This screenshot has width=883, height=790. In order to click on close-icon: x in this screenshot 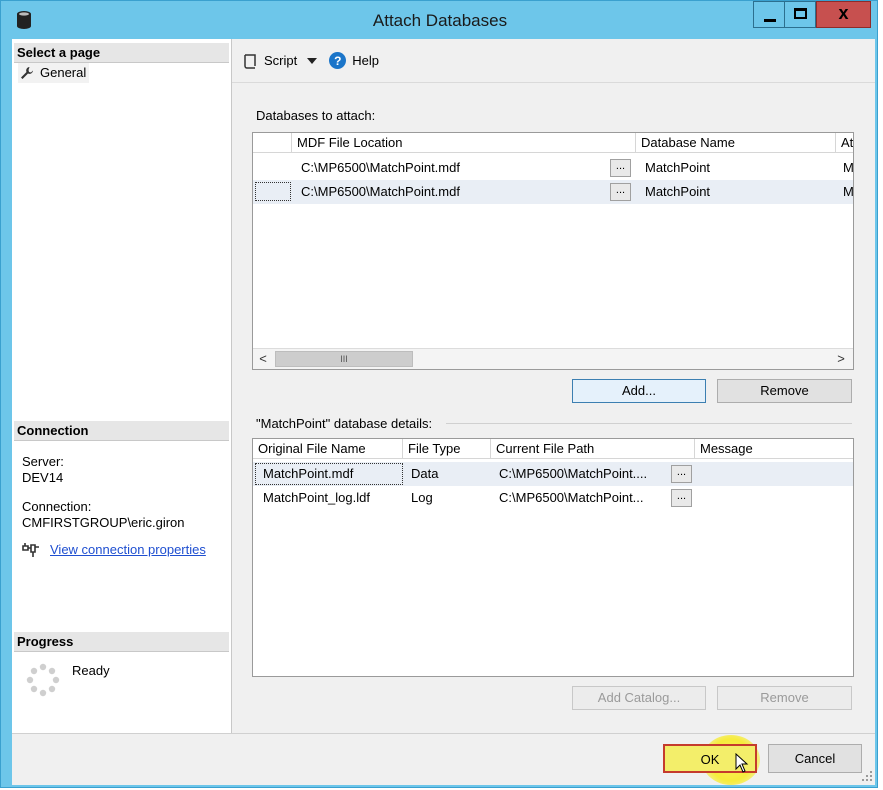, I will do `click(843, 13)`.